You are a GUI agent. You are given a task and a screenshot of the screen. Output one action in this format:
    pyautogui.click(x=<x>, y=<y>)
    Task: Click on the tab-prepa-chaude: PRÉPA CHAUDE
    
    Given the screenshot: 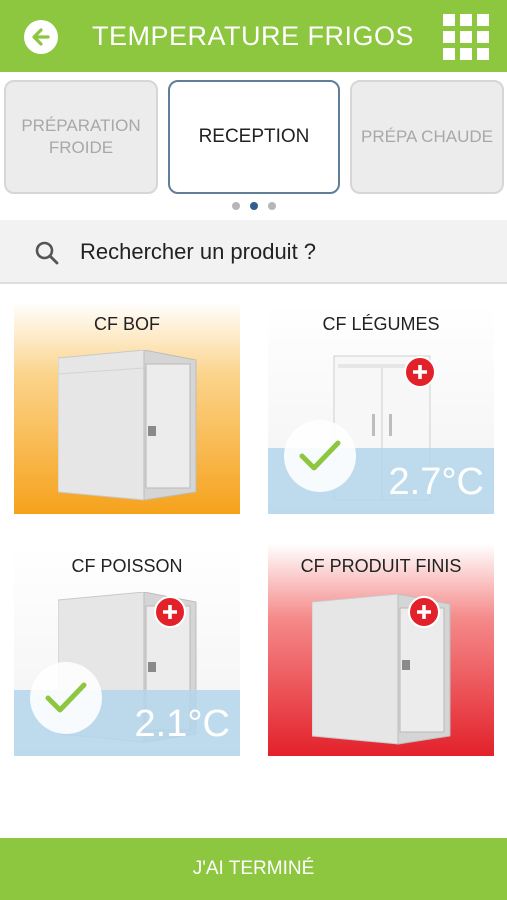 What is the action you would take?
    pyautogui.click(x=427, y=137)
    